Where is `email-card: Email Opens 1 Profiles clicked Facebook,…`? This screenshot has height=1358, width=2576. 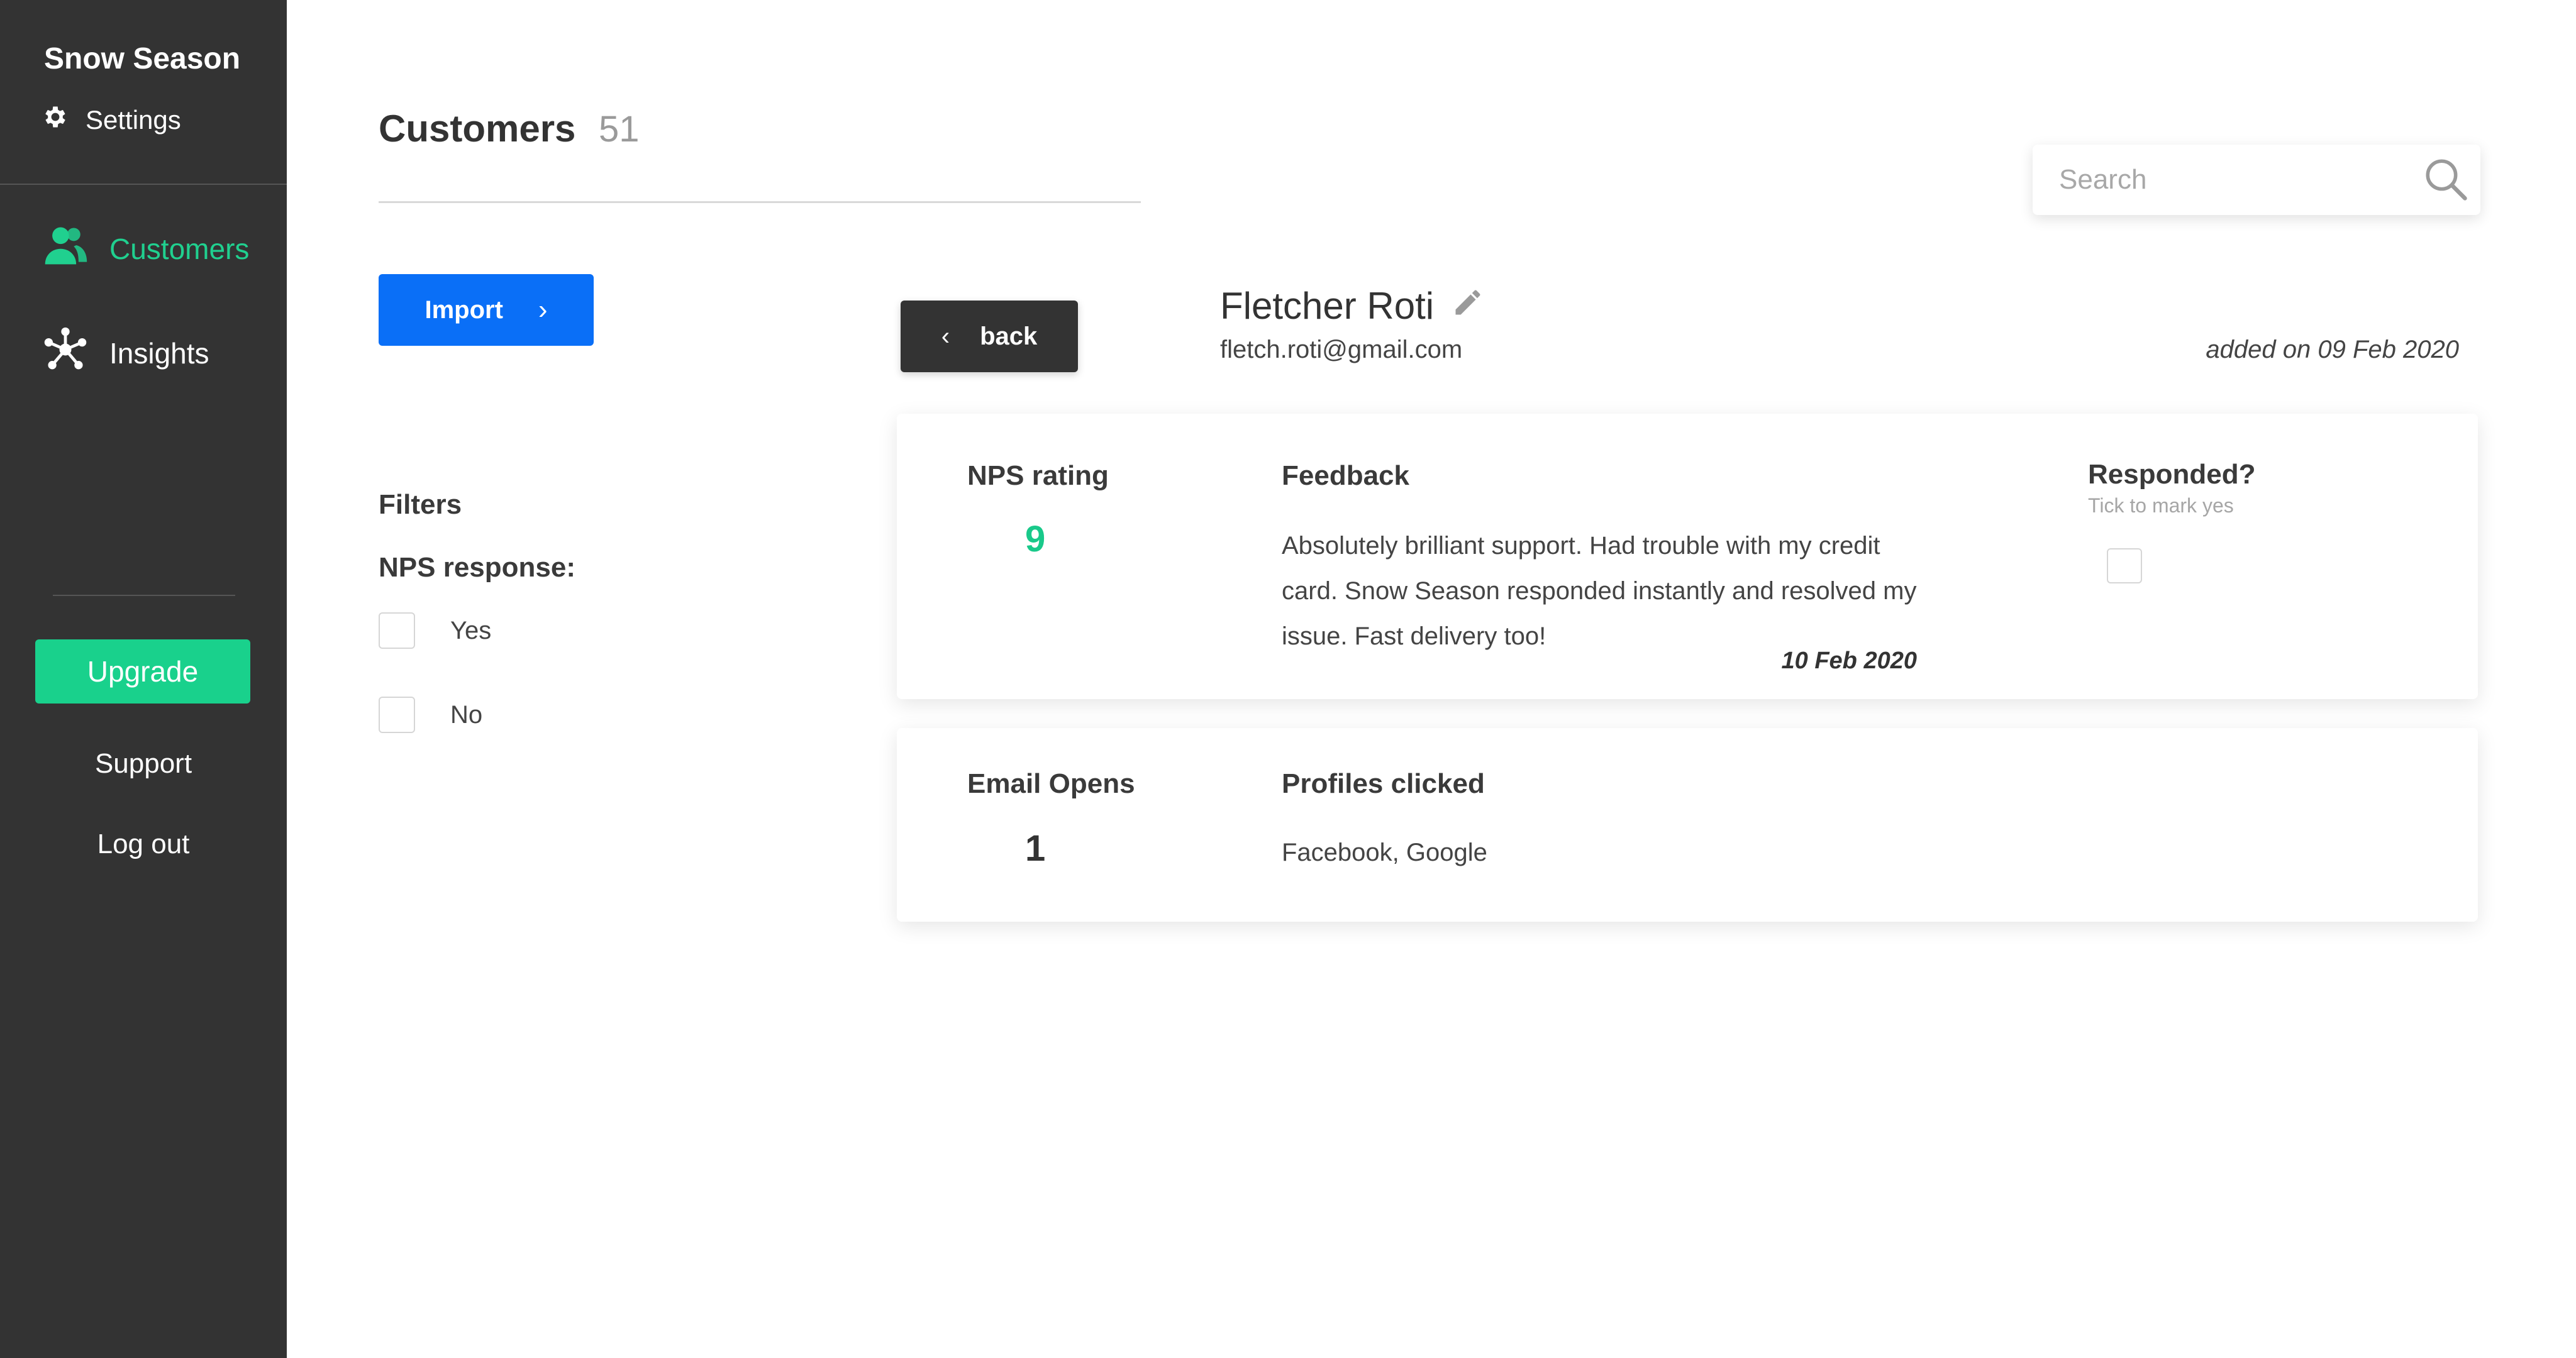
email-card: Email Opens 1 Profiles clicked Facebook,… is located at coordinates (1687, 825).